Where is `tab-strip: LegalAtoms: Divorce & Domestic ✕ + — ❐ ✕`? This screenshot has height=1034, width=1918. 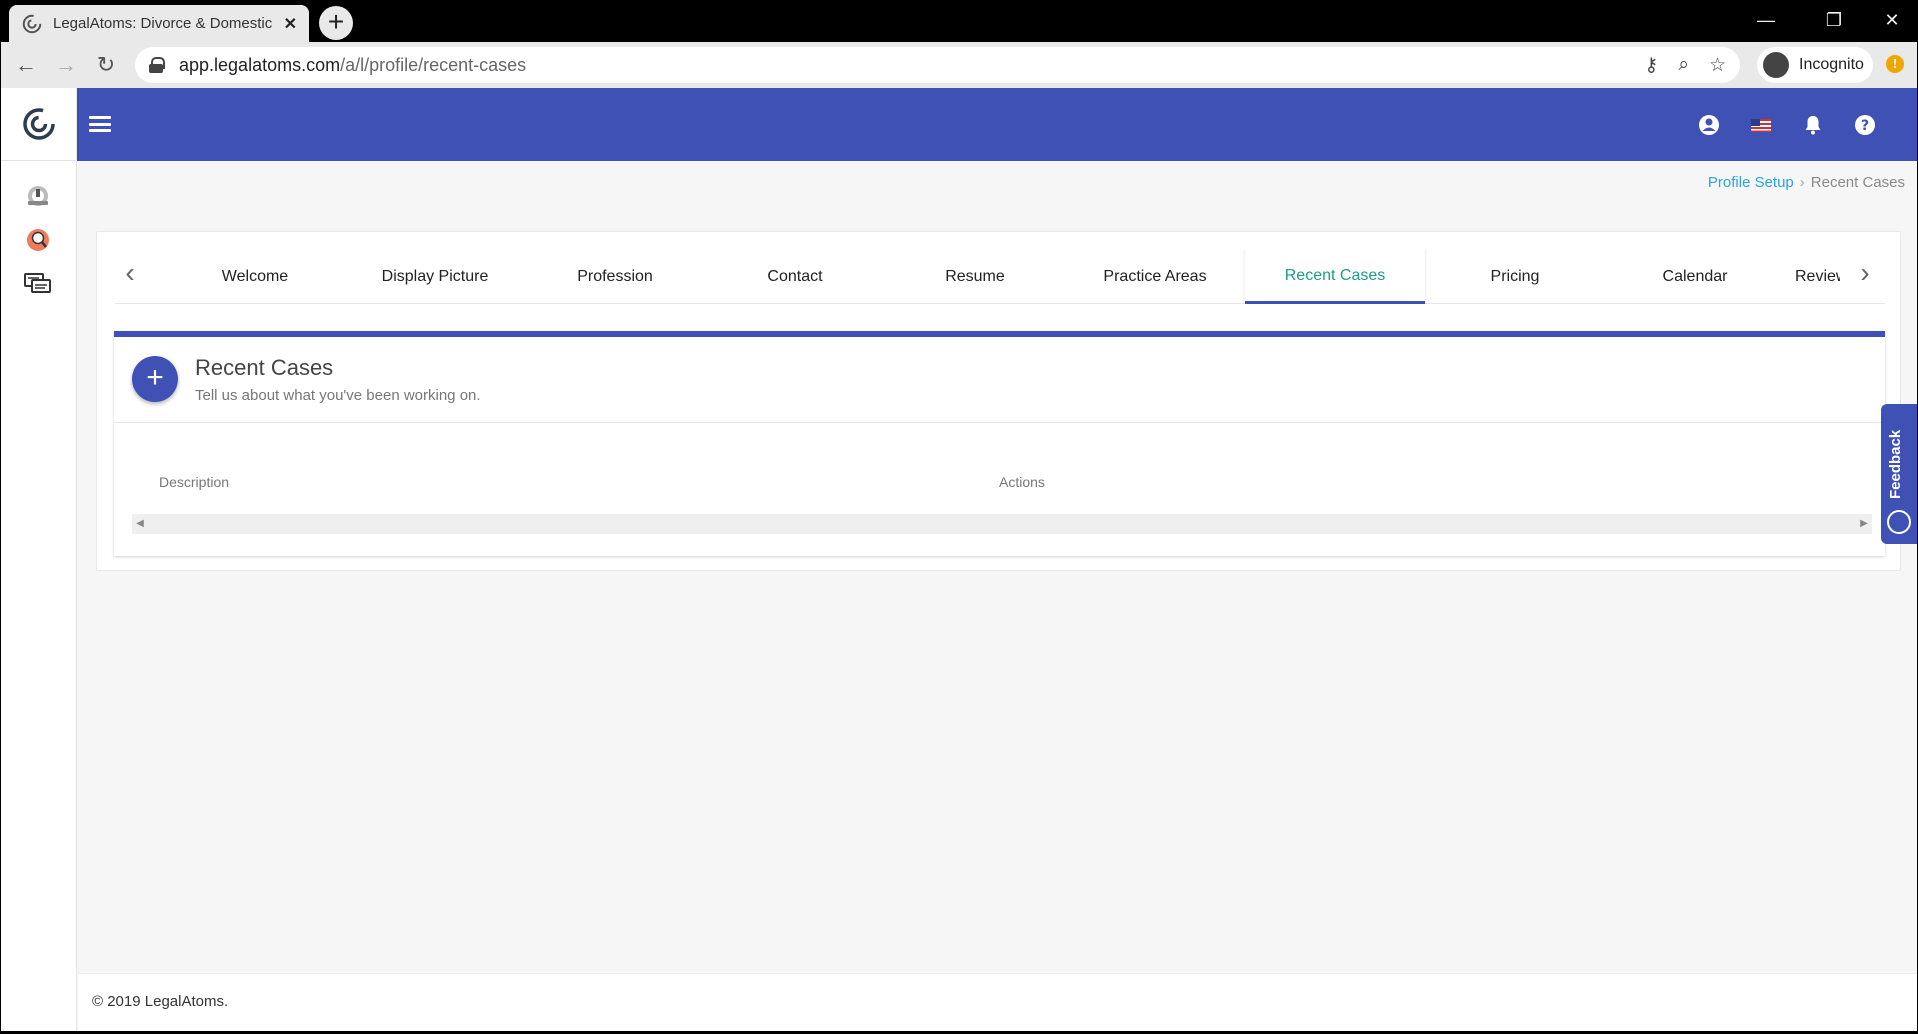
tab-strip: LegalAtoms: Divorce & Domestic ✕ + — ❐ ✕ is located at coordinates (959, 21).